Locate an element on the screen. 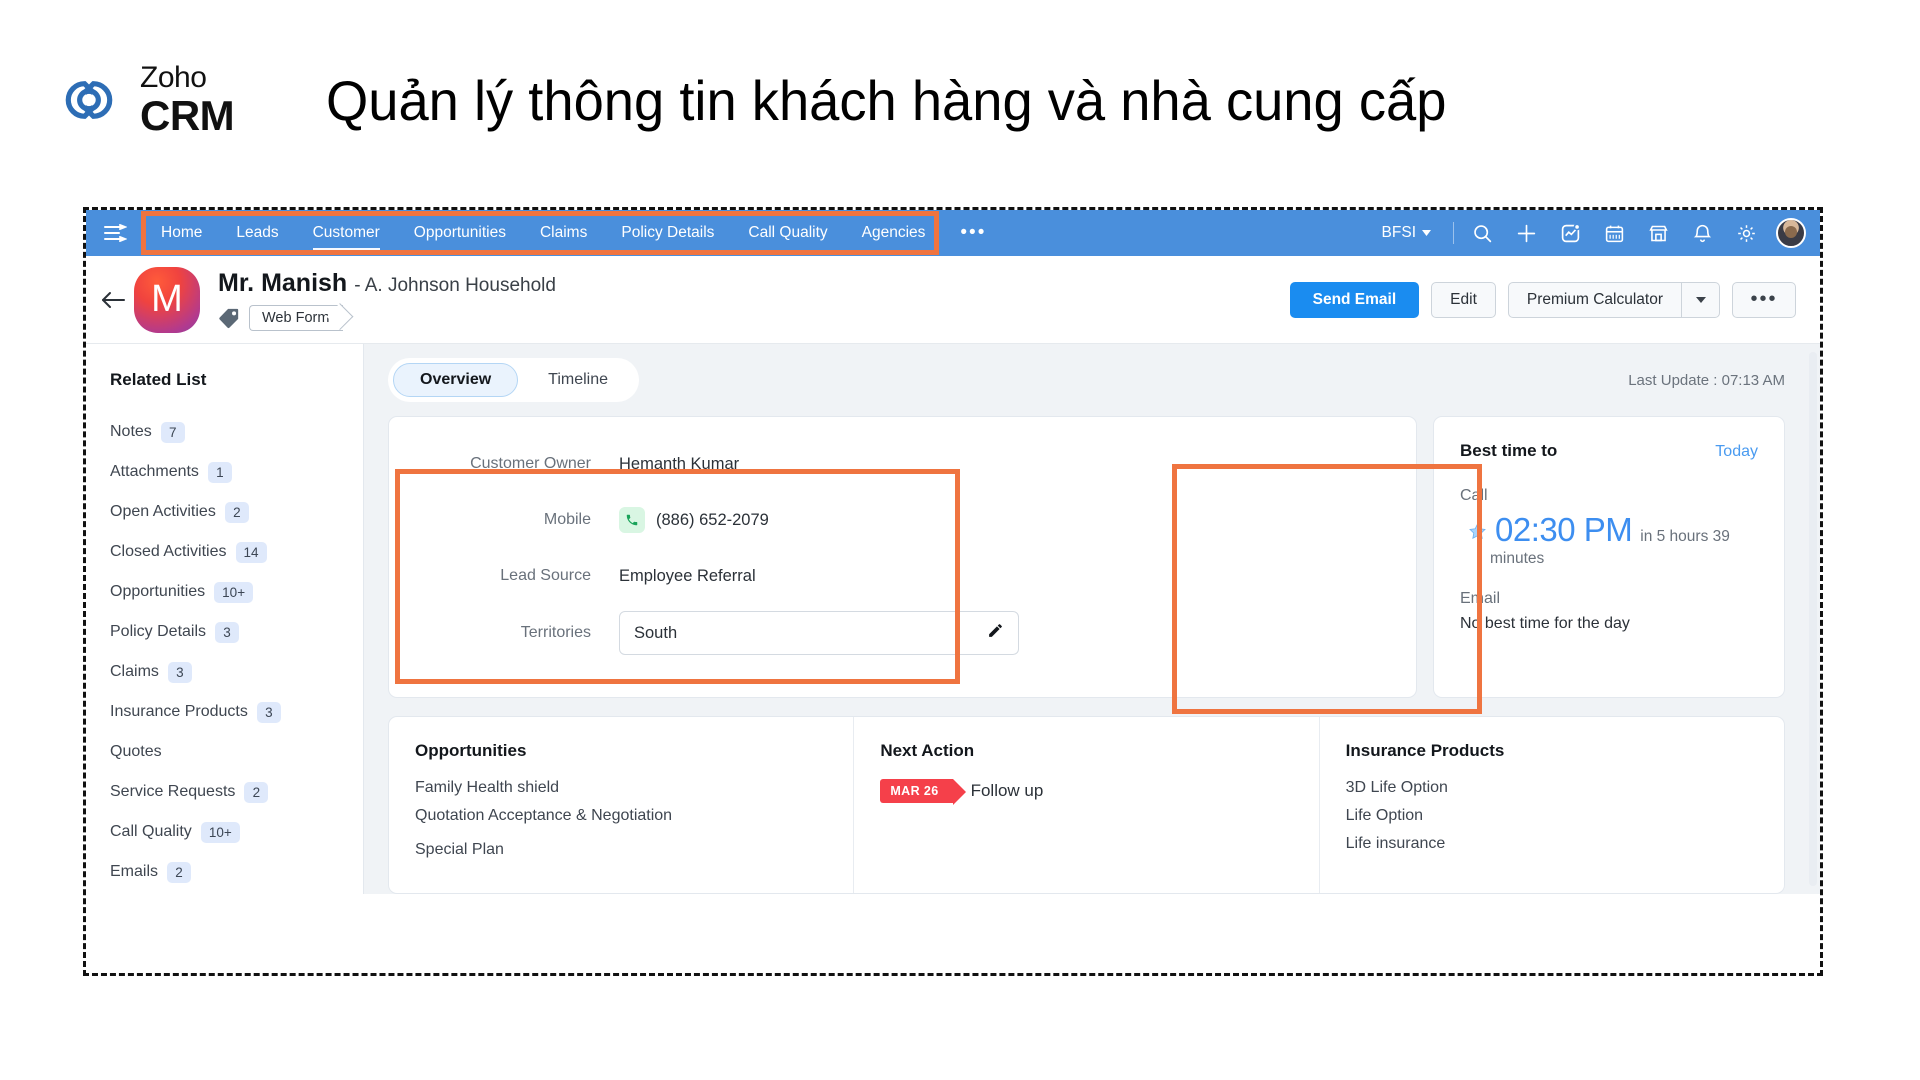 Image resolution: width=1920 pixels, height=1080 pixels. panel-next-action: Next Action MAR 26 Follow up is located at coordinates (1087, 805).